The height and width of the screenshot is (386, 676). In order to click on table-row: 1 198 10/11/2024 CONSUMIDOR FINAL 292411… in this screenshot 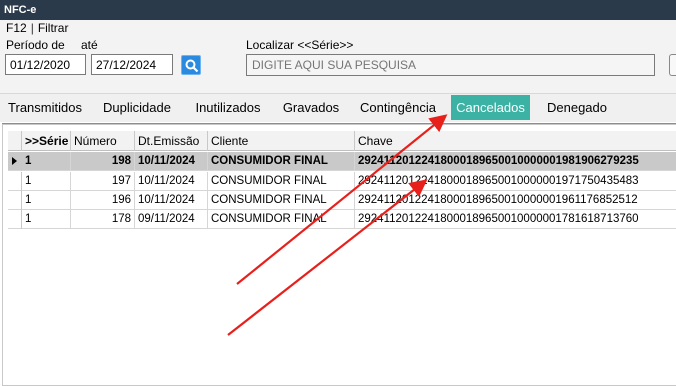, I will do `click(342, 161)`.